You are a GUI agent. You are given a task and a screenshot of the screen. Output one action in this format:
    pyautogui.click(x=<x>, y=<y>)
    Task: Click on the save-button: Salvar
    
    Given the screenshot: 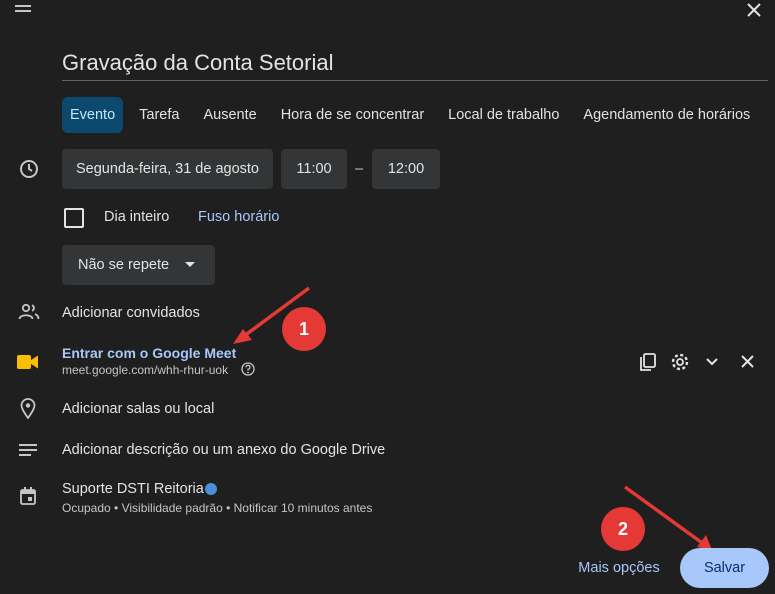 What is the action you would take?
    pyautogui.click(x=724, y=568)
    